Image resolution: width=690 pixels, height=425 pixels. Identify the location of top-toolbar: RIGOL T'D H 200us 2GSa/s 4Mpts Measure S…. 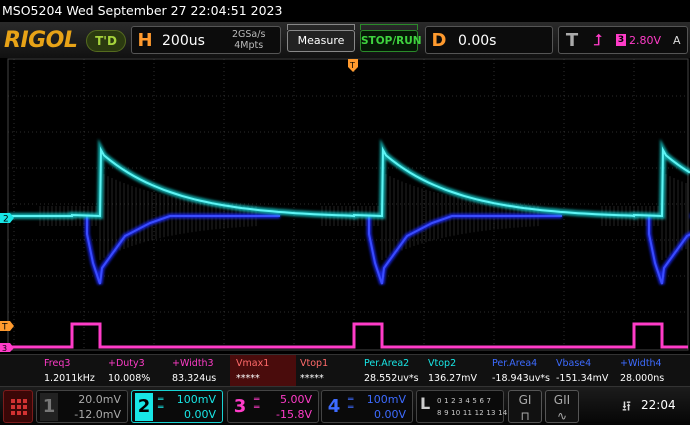
(345, 40).